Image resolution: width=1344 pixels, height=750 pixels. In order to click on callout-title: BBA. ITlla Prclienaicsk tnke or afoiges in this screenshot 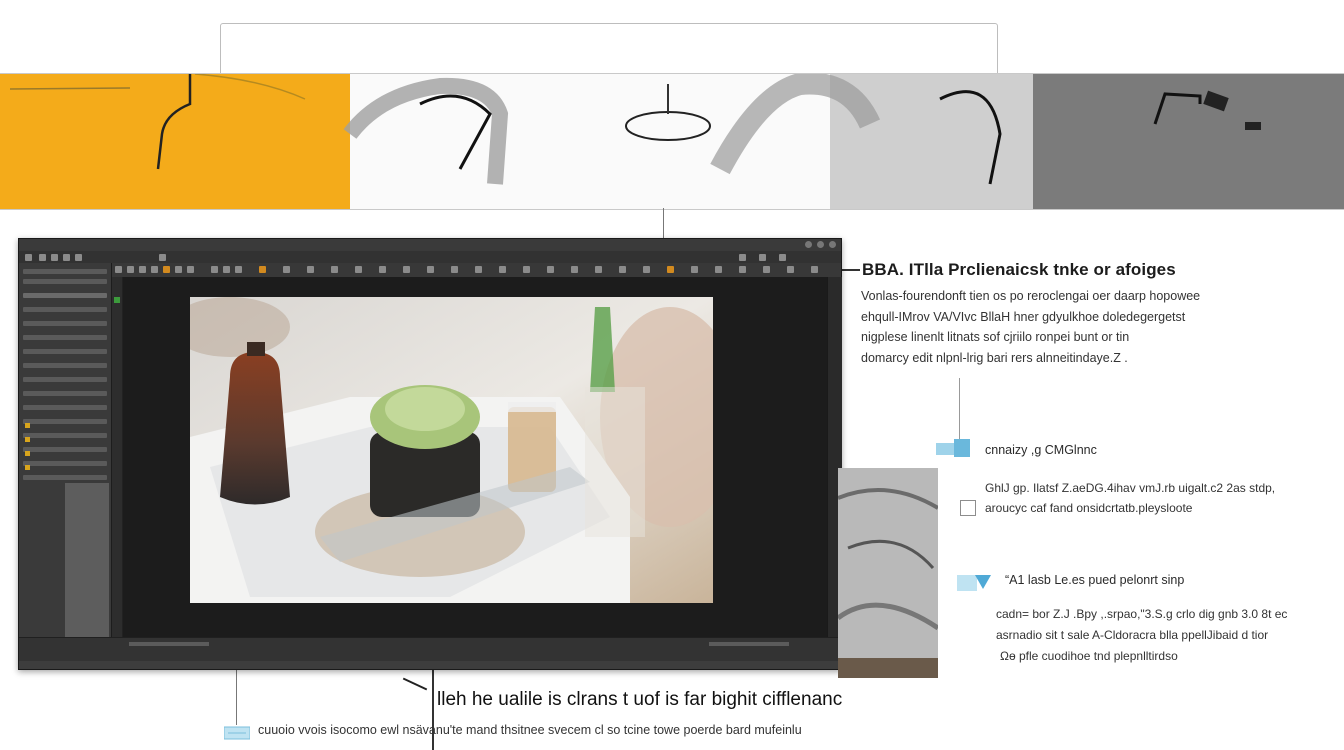, I will do `click(1019, 269)`.